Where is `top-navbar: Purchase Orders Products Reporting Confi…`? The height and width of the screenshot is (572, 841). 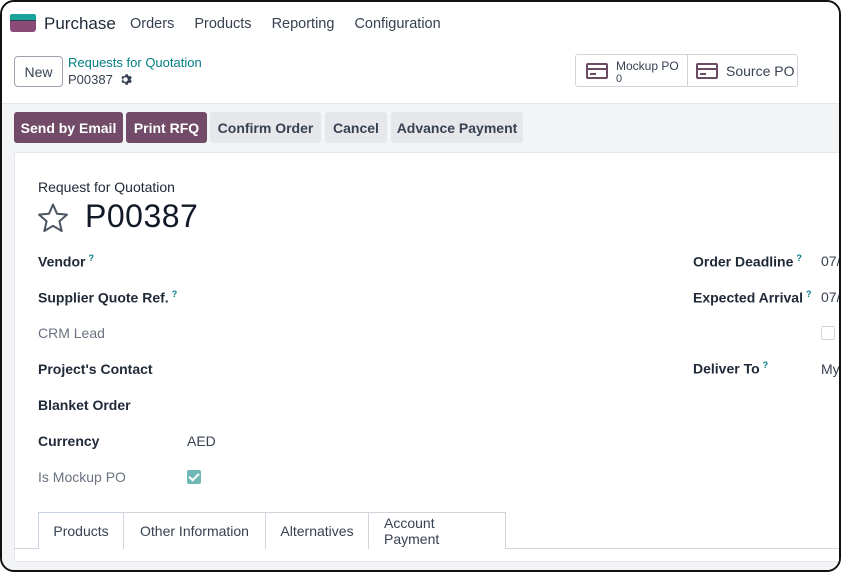
top-navbar: Purchase Orders Products Reporting Confi… is located at coordinates (420, 24).